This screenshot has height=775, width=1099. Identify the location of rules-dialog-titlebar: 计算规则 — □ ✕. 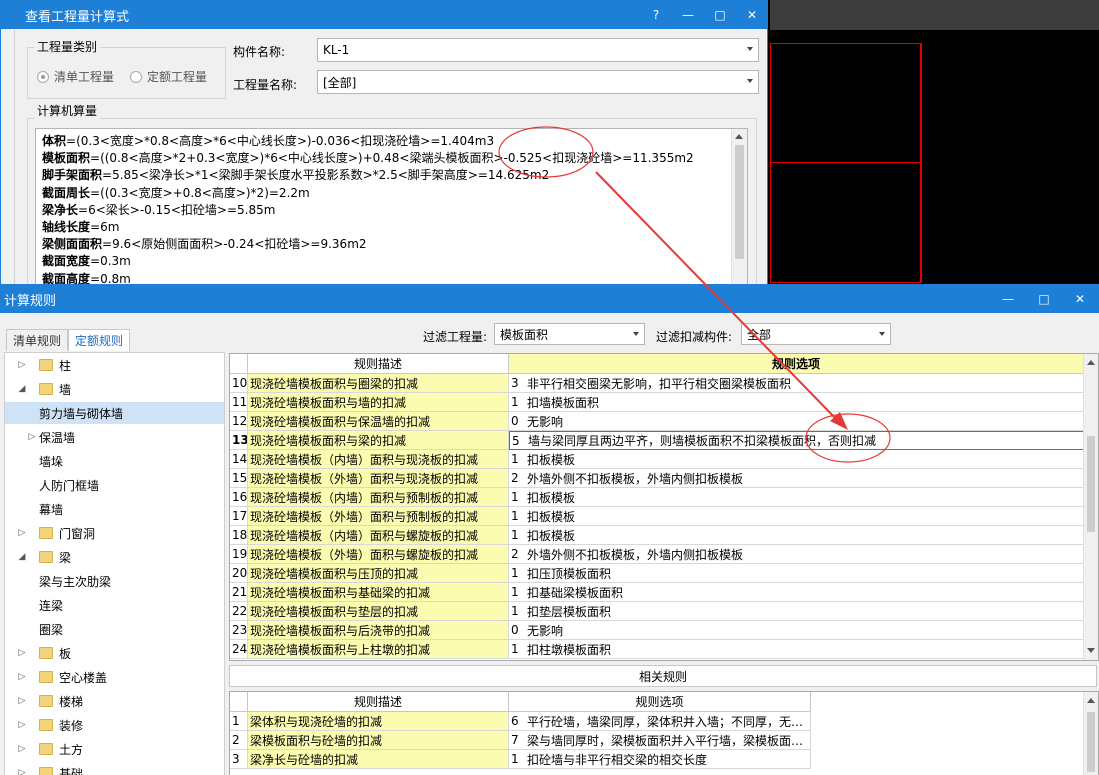
(549, 299).